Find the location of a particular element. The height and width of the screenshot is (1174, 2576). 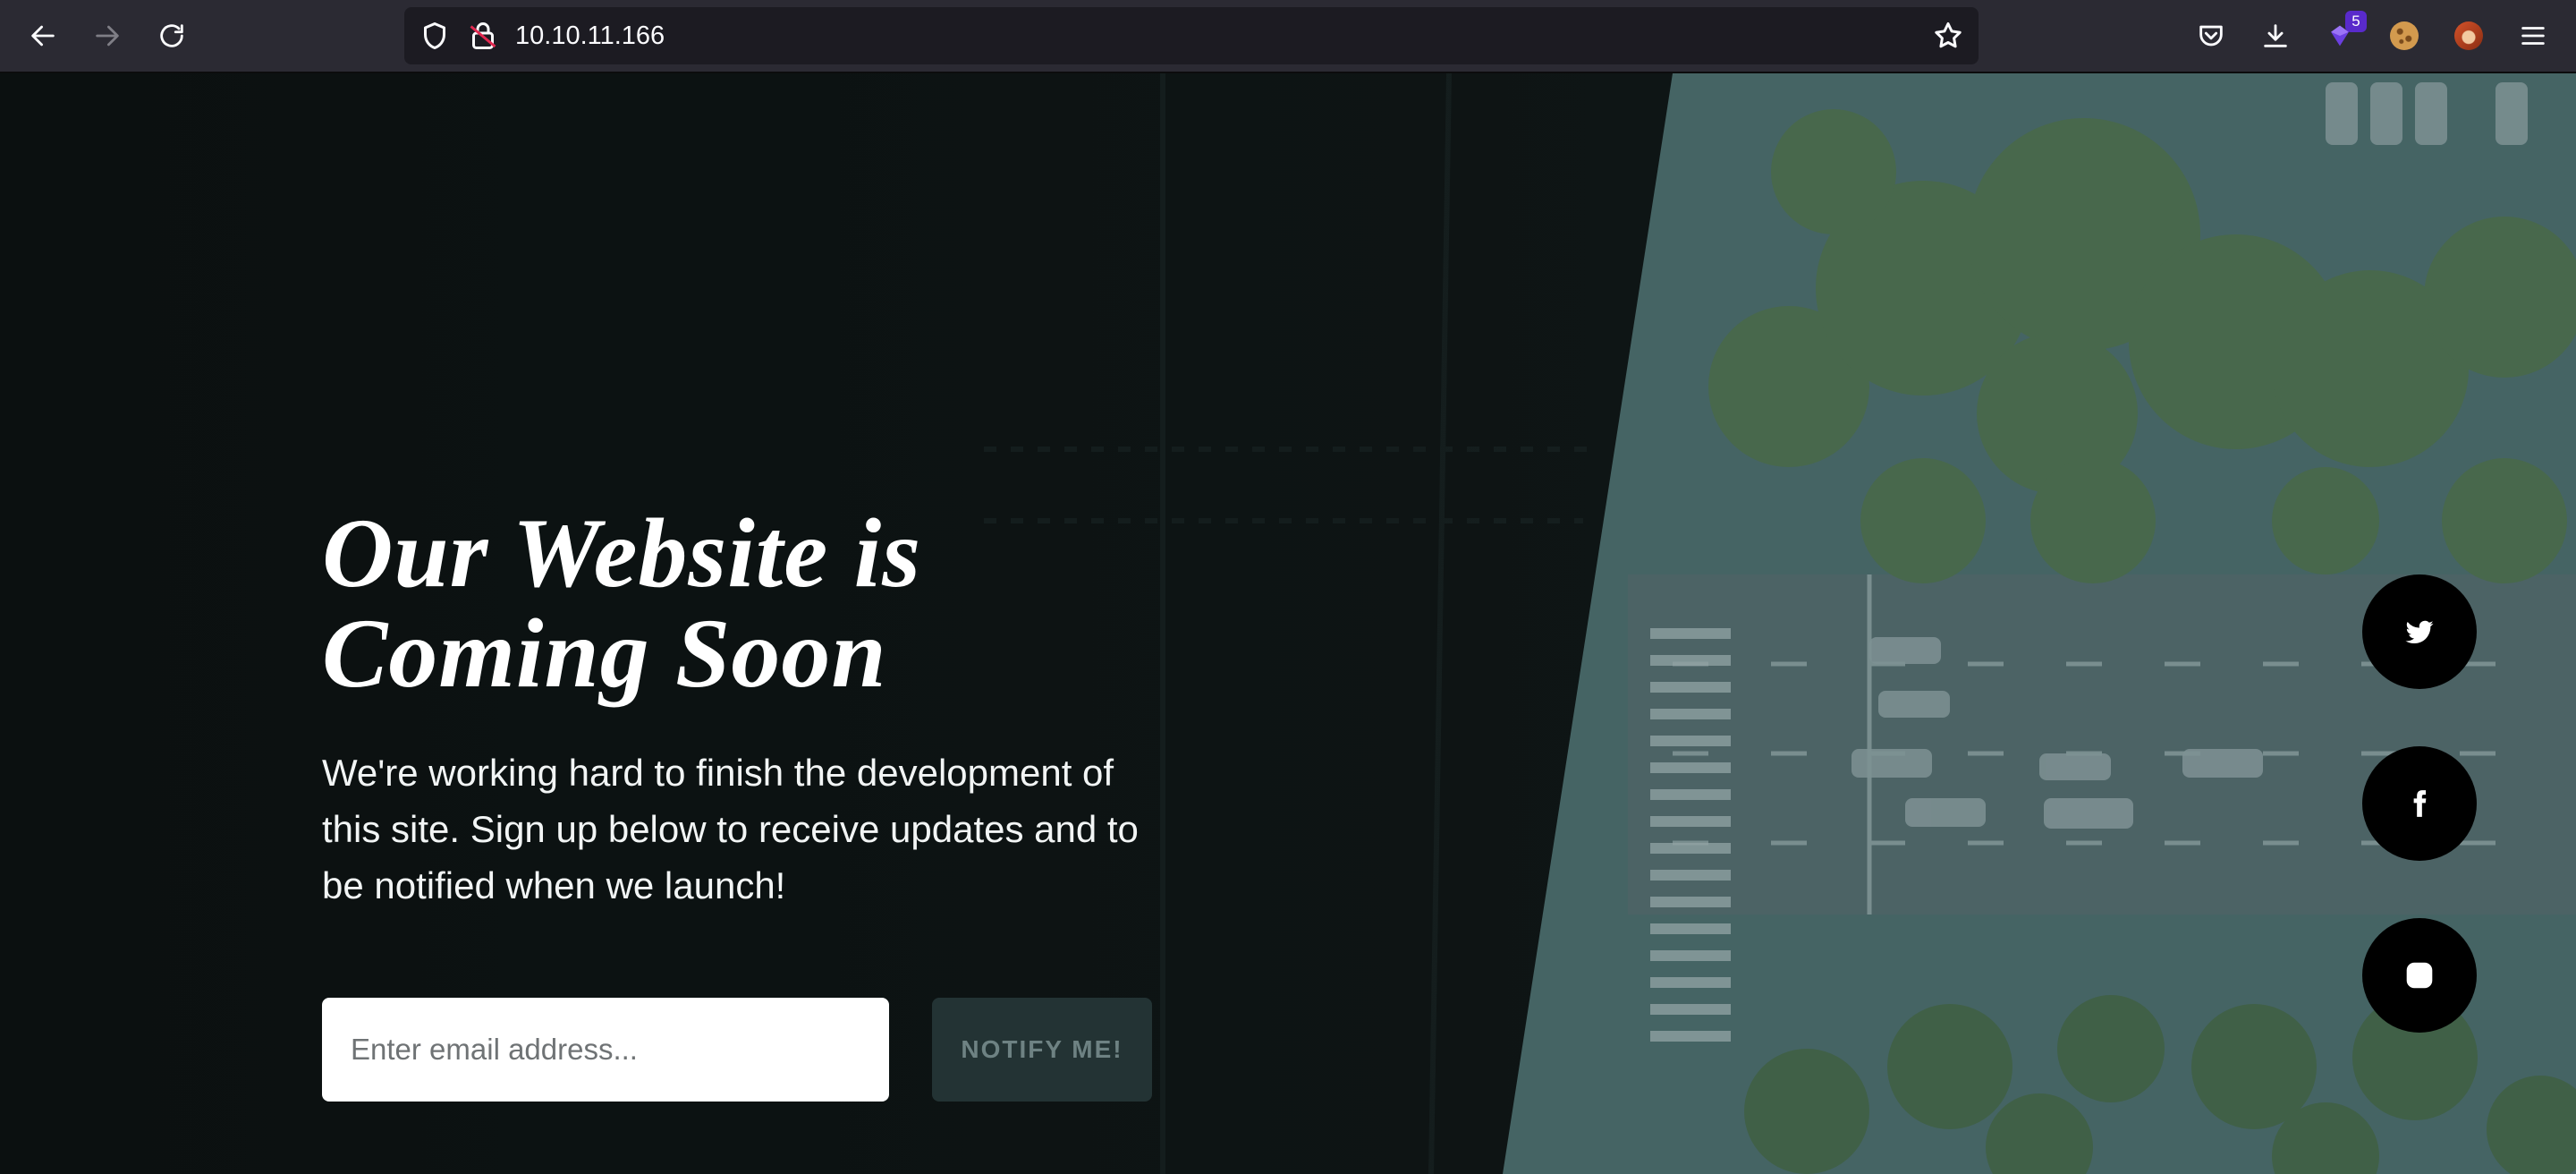

instagram-button is located at coordinates (2419, 975).